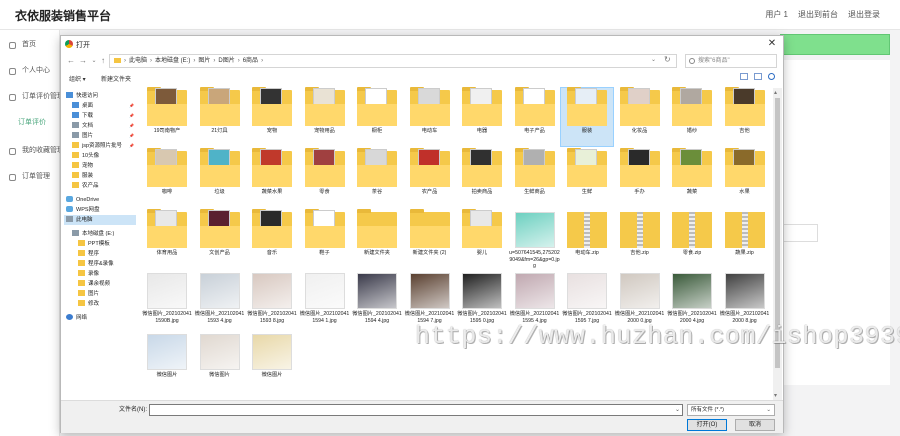 The width and height of the screenshot is (900, 436). What do you see at coordinates (775, 395) in the screenshot?
I see `scroll-down-icon: ▾` at bounding box center [775, 395].